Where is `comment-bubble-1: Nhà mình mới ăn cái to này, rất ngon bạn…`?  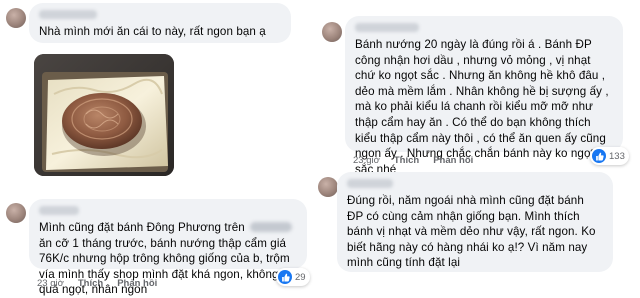 comment-bubble-1: Nhà mình mới ăn cái to này, rất ngon bạn… is located at coordinates (160, 23).